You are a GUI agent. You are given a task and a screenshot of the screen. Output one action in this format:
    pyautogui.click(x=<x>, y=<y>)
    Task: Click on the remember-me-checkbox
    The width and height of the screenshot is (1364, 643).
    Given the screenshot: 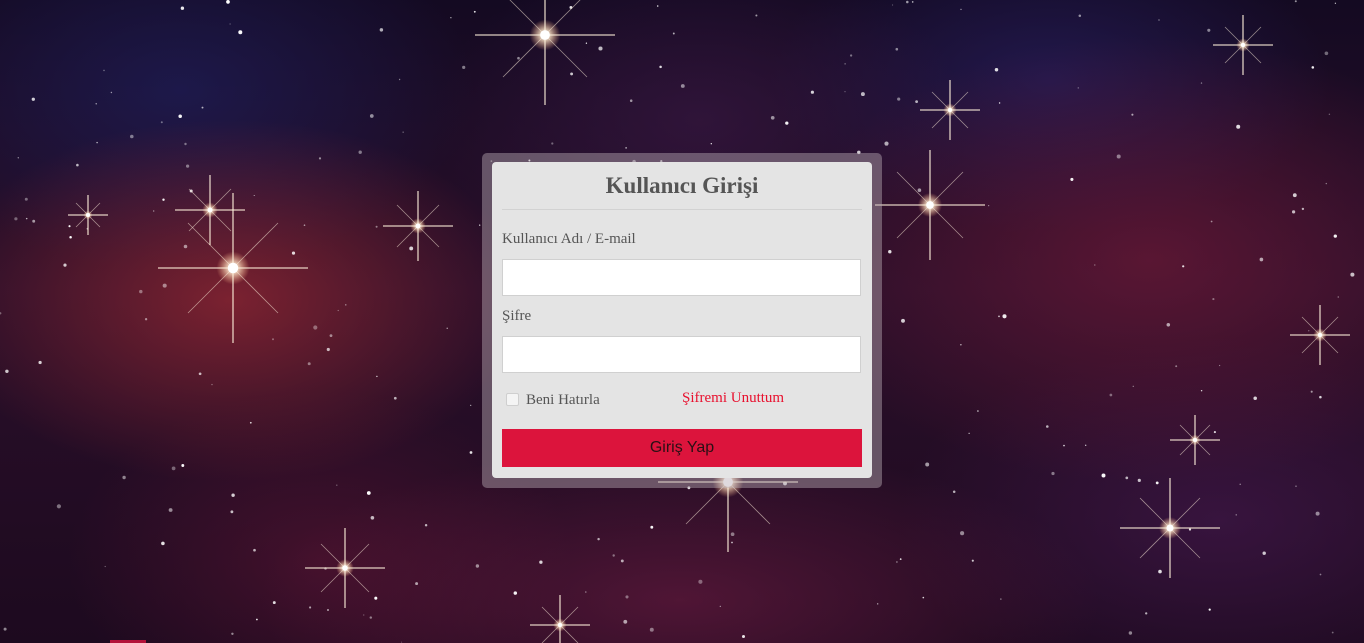 What is the action you would take?
    pyautogui.click(x=512, y=399)
    